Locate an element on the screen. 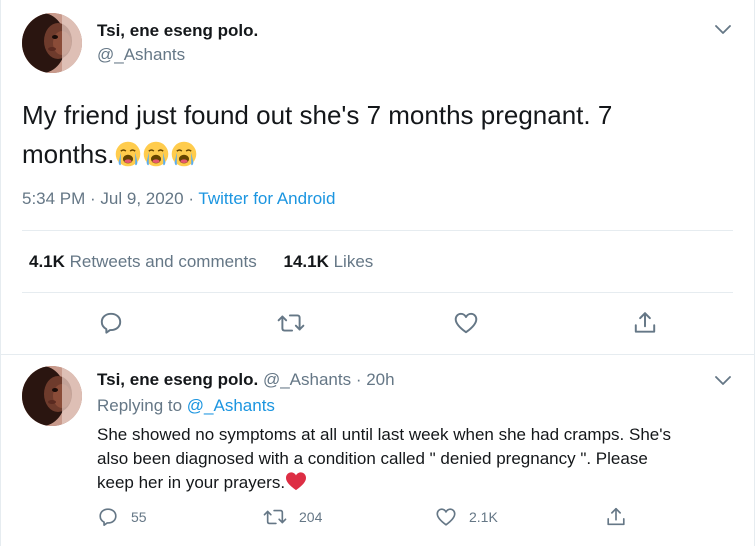  reply-count: 55 is located at coordinates (139, 517).